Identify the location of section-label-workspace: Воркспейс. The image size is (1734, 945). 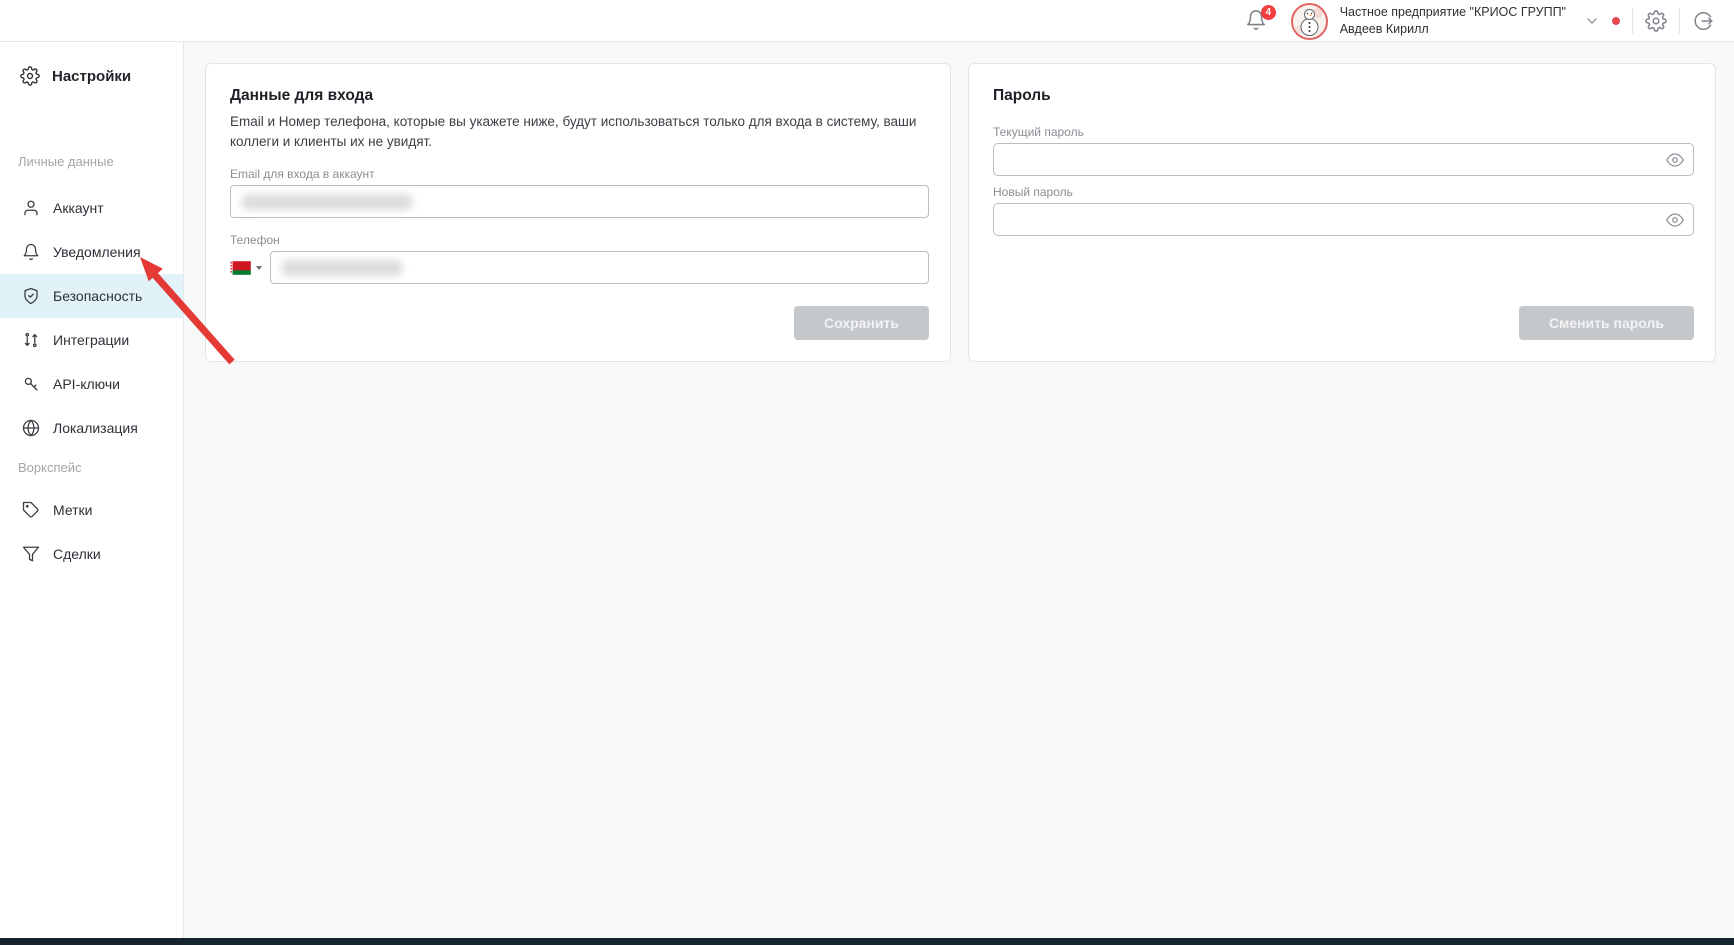
(50, 467).